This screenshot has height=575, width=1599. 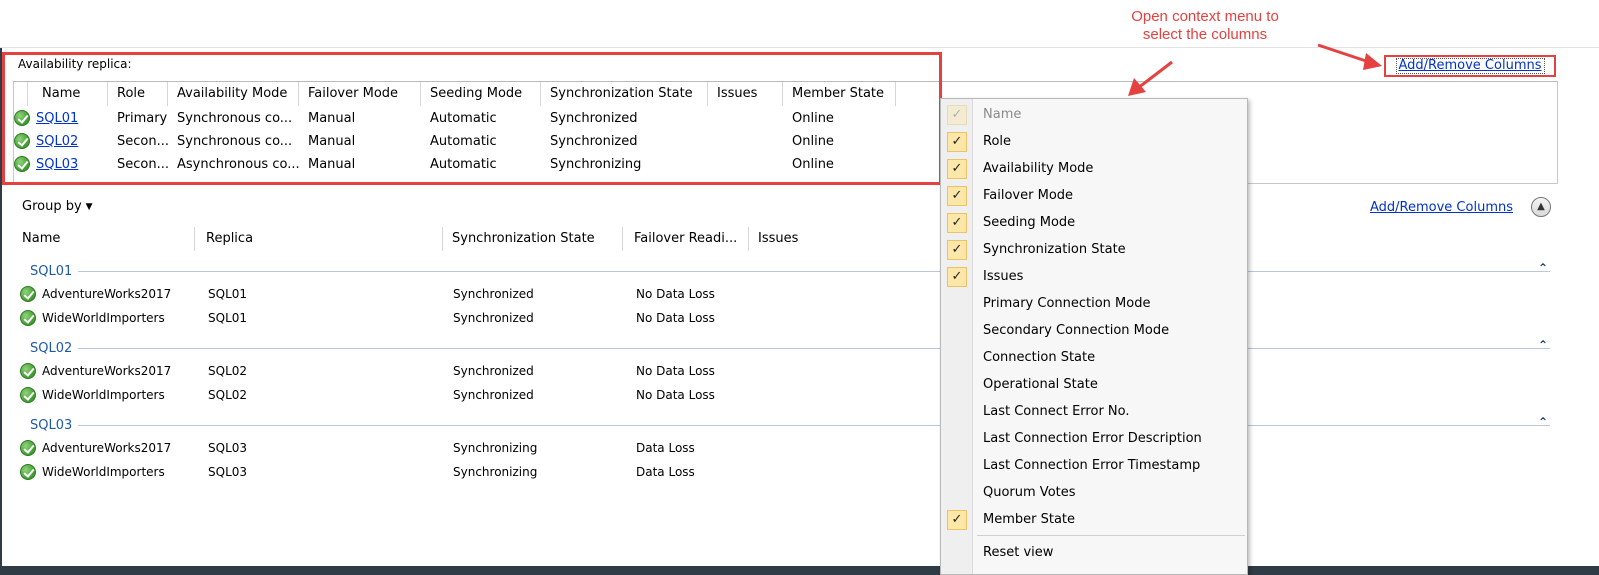 What do you see at coordinates (138, 94) in the screenshot?
I see `column-header-role: Role` at bounding box center [138, 94].